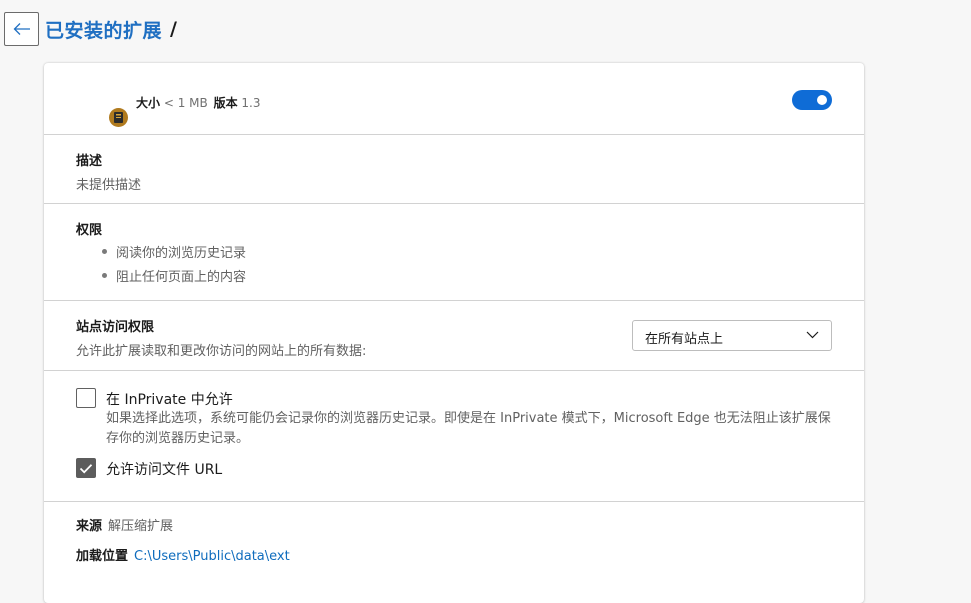 Image resolution: width=971 pixels, height=603 pixels. Describe the element at coordinates (221, 351) in the screenshot. I see `site-access-text: 允许此扩展读取和更改你访问的网站上的所有数据:` at that location.